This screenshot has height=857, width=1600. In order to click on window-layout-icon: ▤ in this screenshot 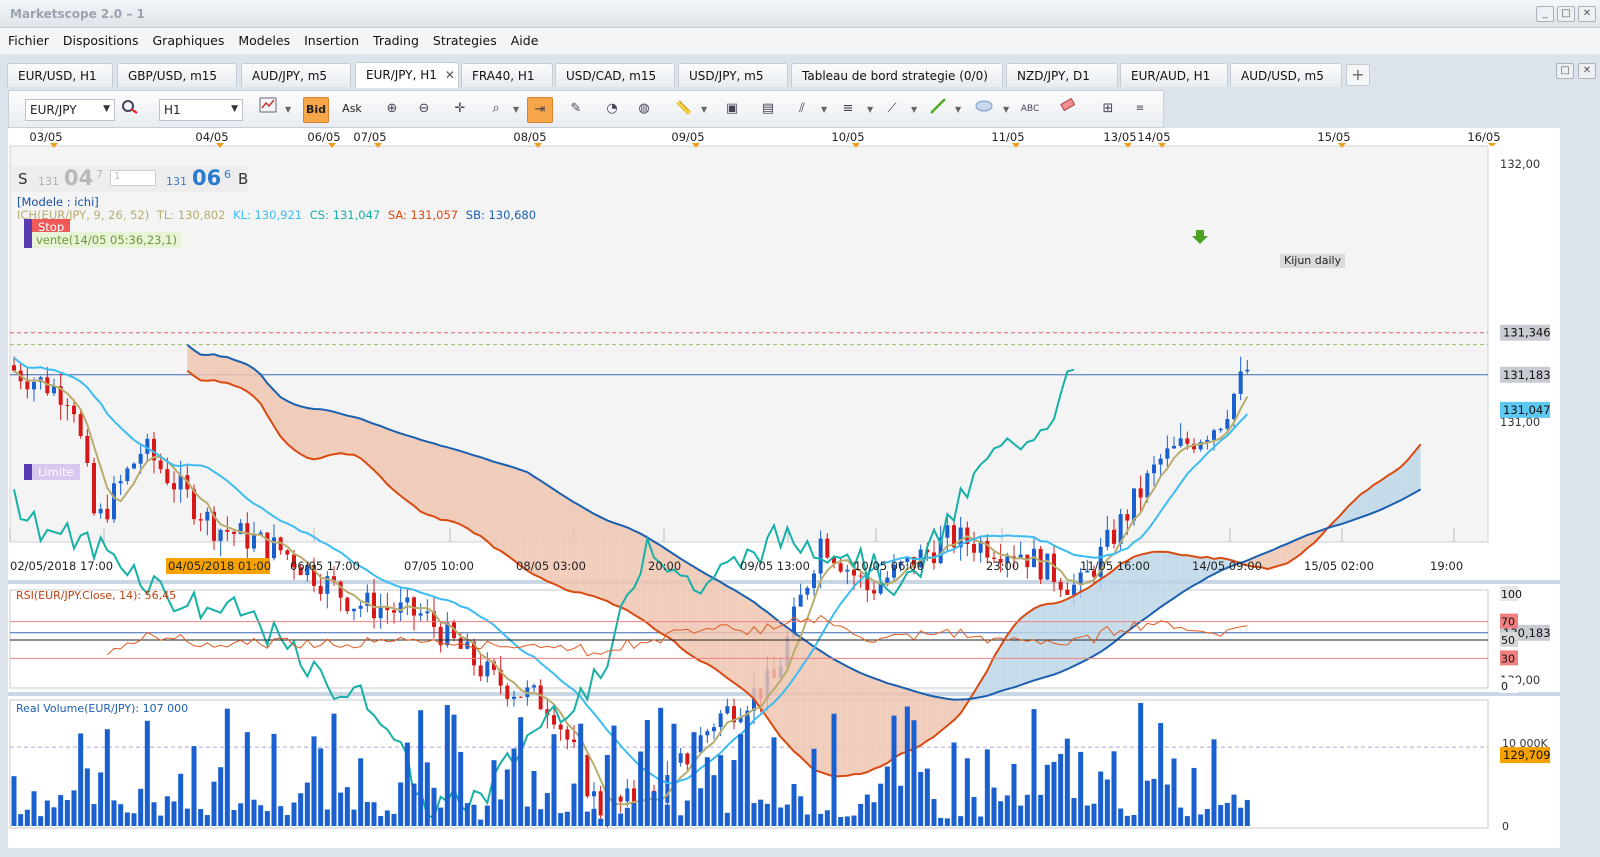, I will do `click(768, 110)`.